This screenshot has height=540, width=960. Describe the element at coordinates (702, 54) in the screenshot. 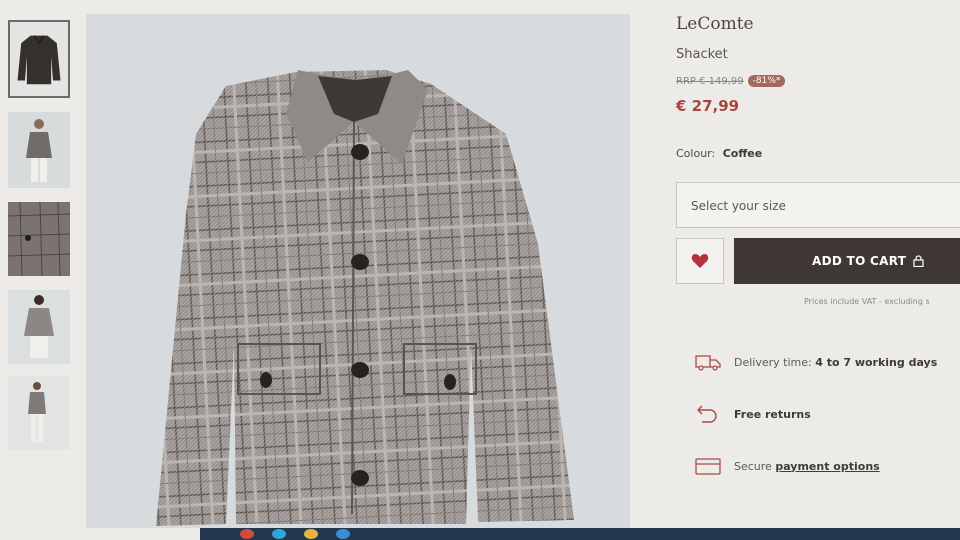

I see `product-name: Shacket` at that location.